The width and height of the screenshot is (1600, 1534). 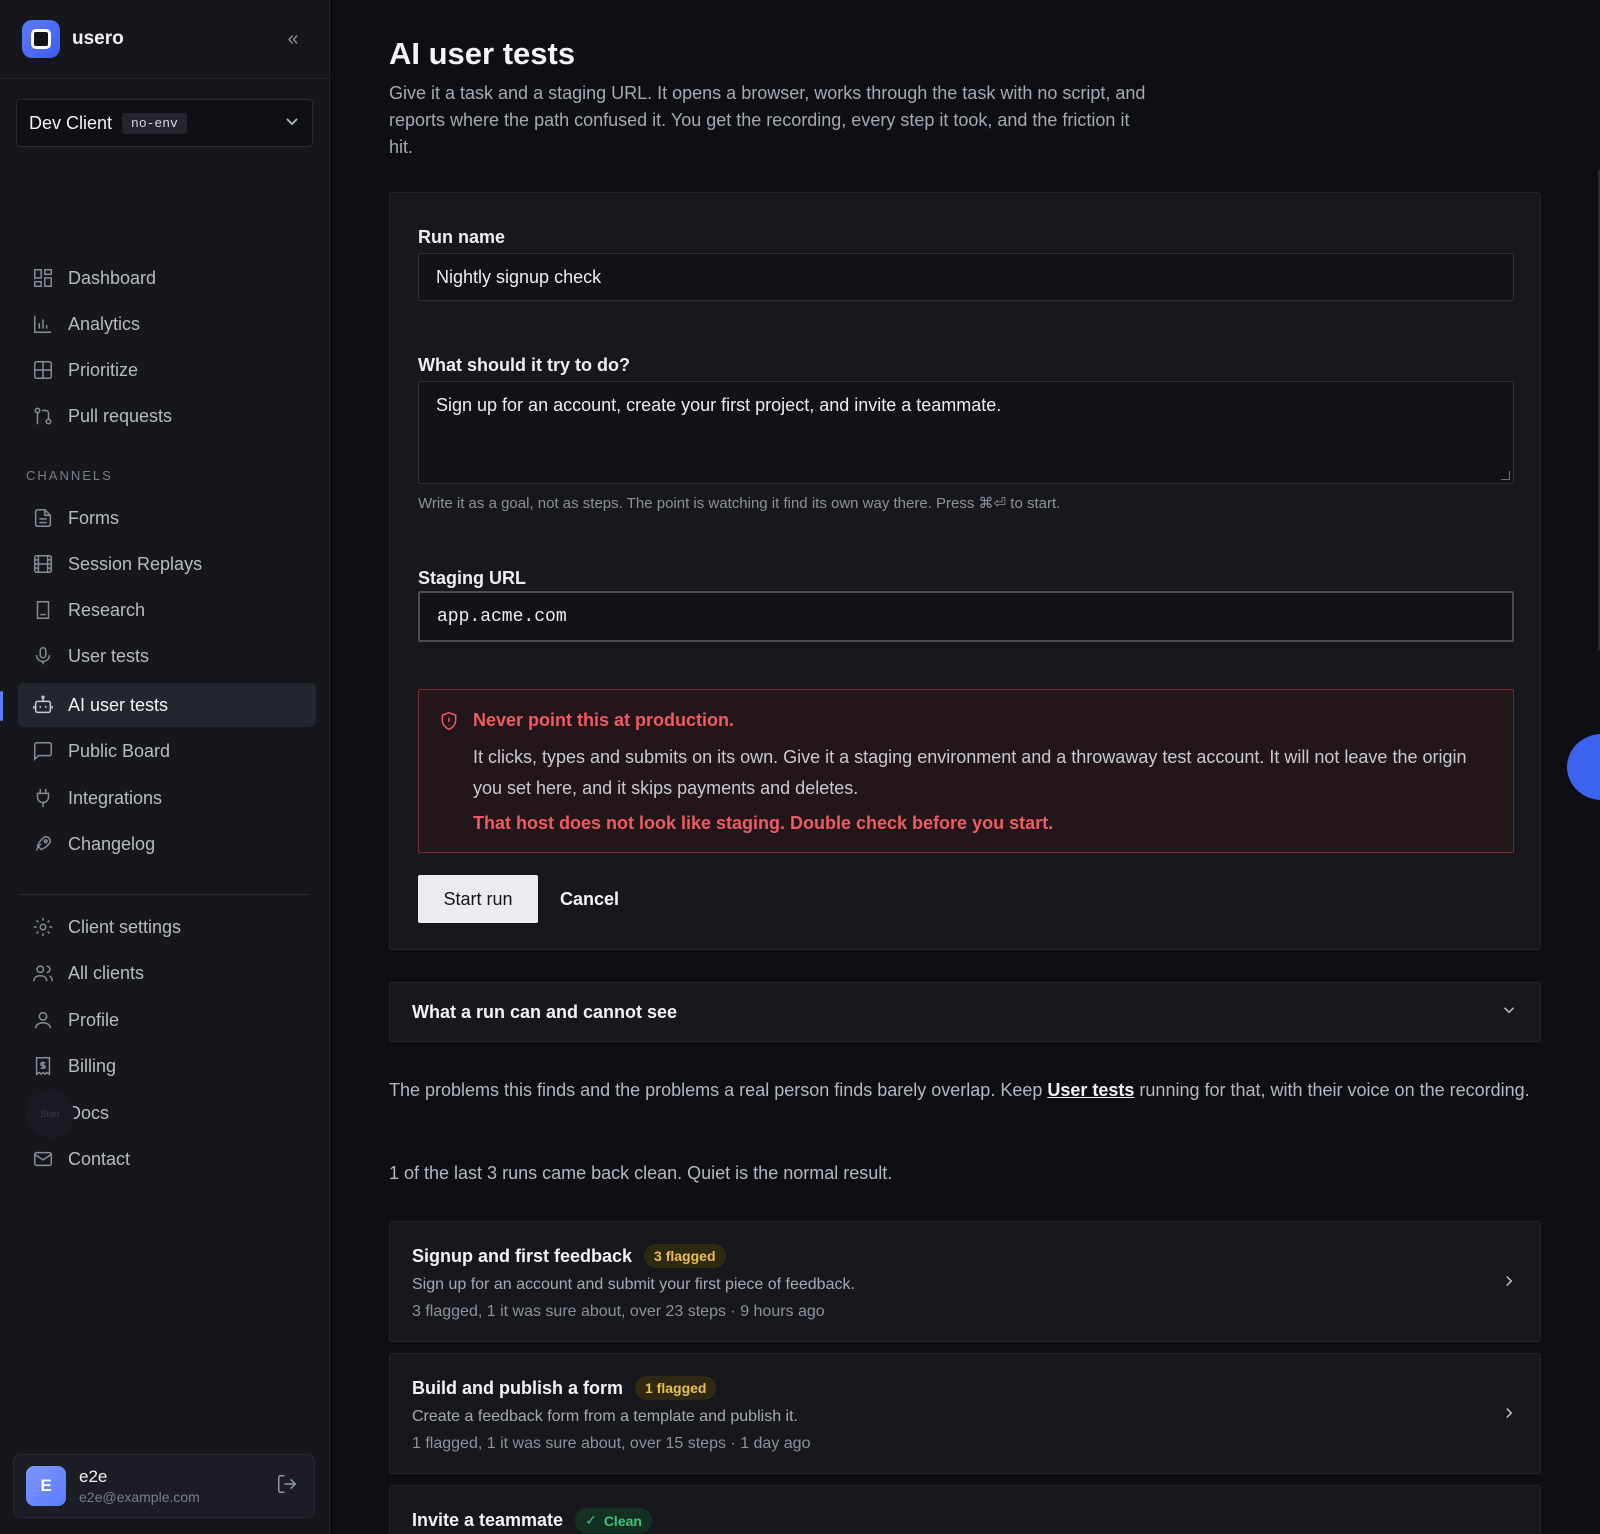 What do you see at coordinates (167, 973) in the screenshot?
I see `sidebar-item-all-clients: All clients` at bounding box center [167, 973].